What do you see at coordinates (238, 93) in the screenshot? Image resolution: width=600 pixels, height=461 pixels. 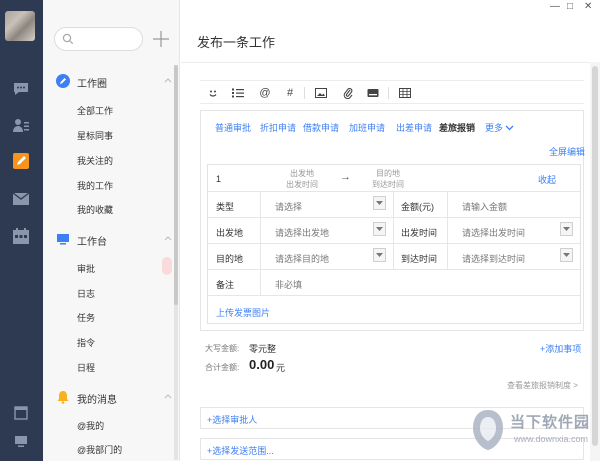 I see `list-icon` at bounding box center [238, 93].